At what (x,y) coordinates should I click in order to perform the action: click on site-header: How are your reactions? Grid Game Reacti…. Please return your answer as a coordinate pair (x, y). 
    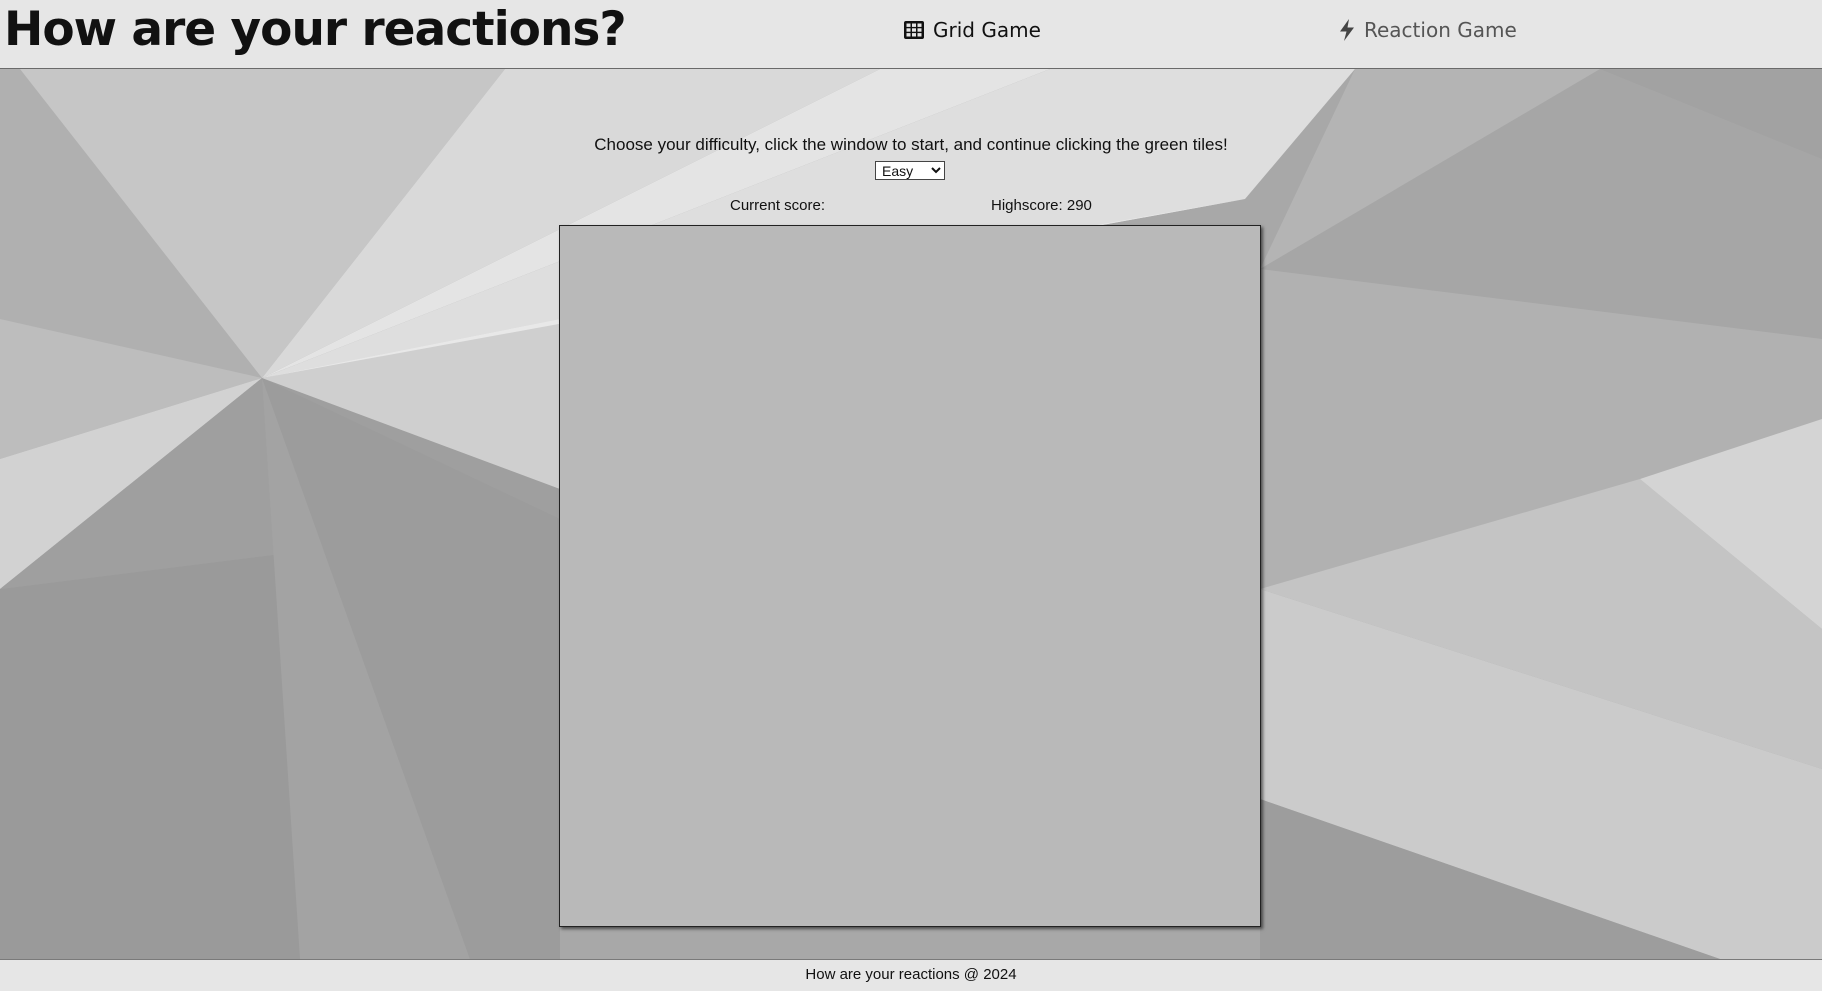
    Looking at the image, I should click on (911, 34).